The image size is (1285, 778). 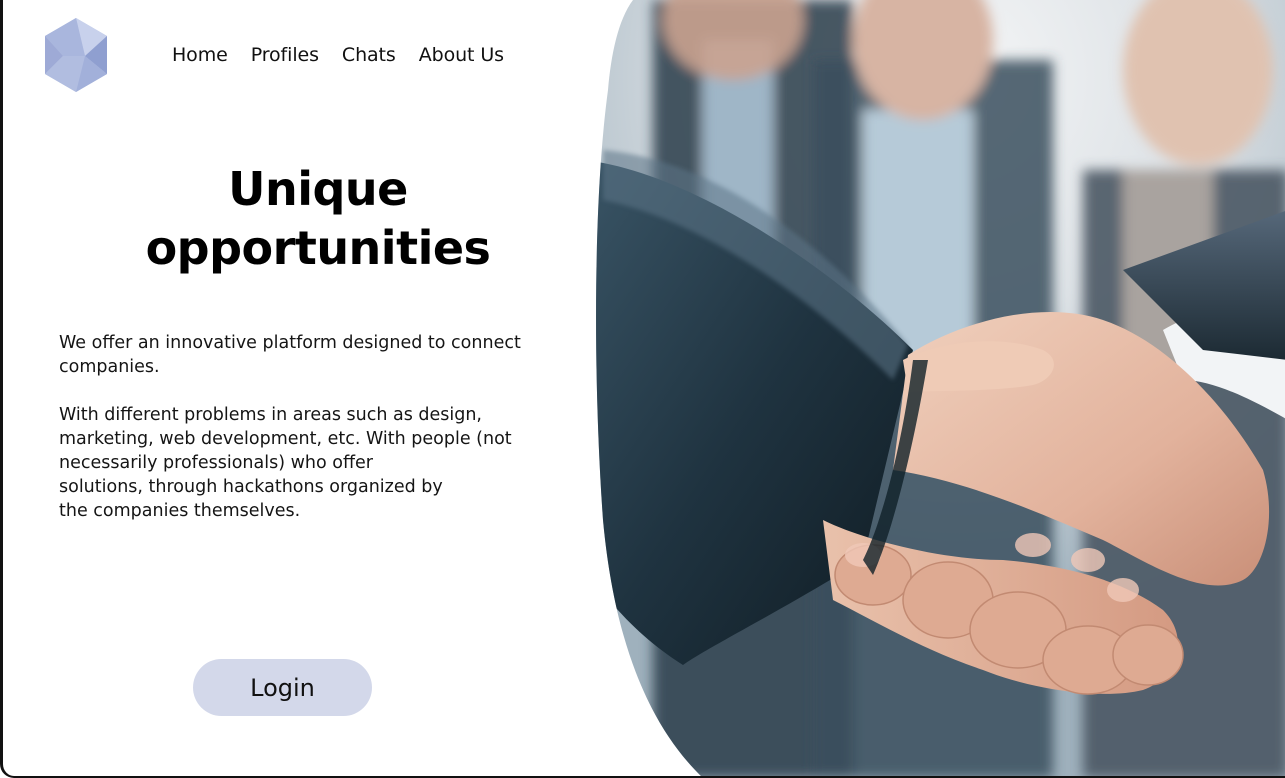 What do you see at coordinates (109, 367) in the screenshot?
I see `description-line: companies.` at bounding box center [109, 367].